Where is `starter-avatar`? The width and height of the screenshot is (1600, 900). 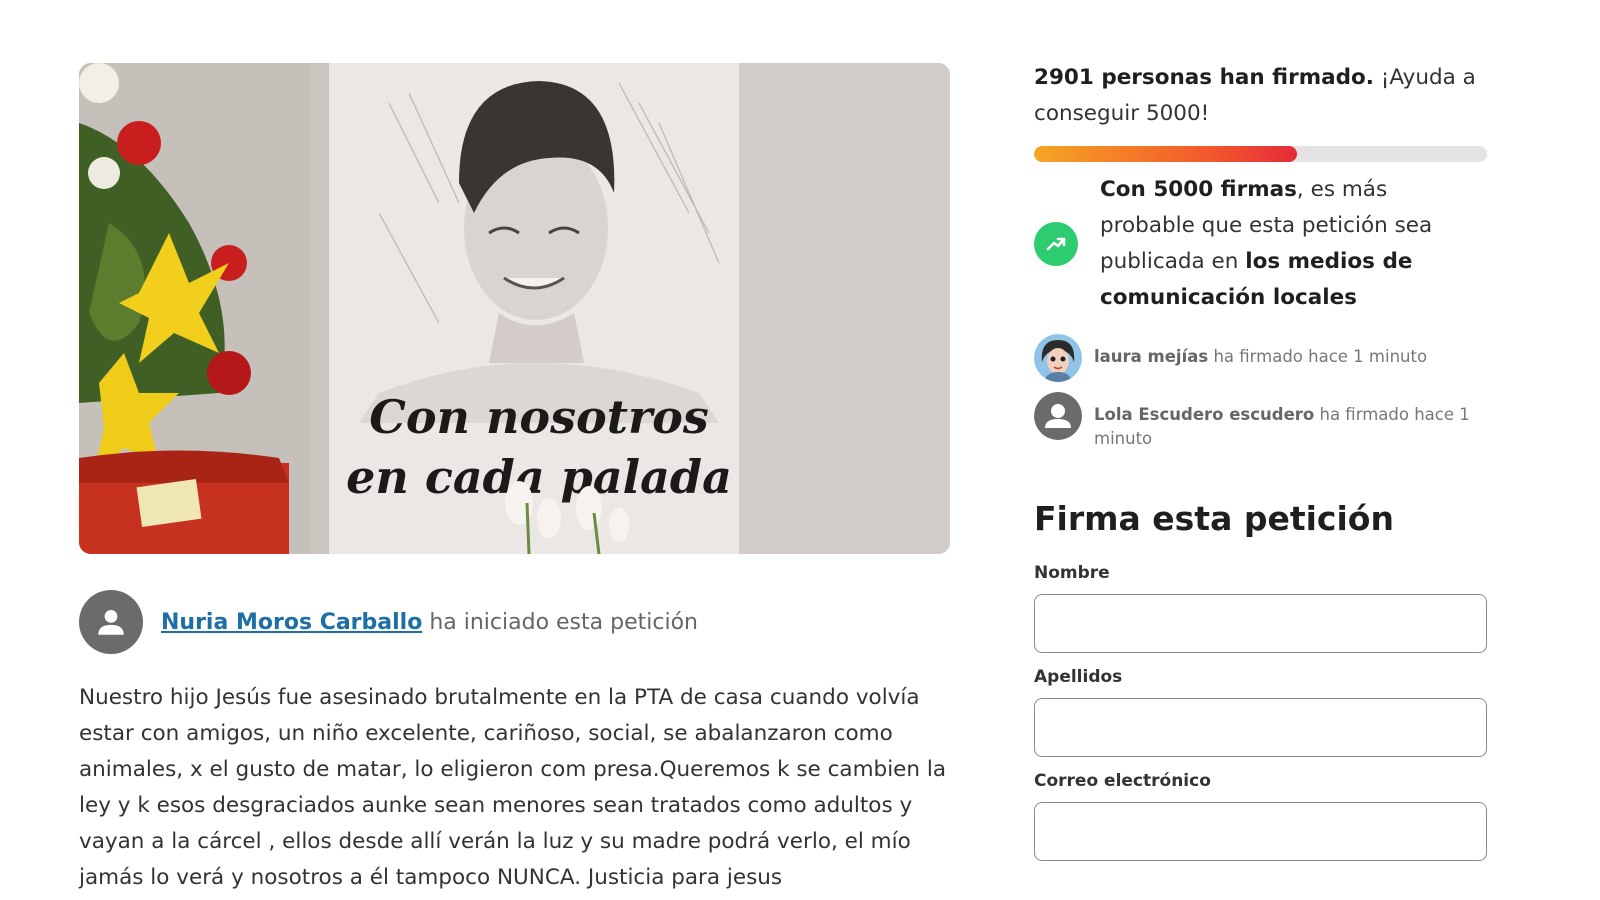
starter-avatar is located at coordinates (111, 622).